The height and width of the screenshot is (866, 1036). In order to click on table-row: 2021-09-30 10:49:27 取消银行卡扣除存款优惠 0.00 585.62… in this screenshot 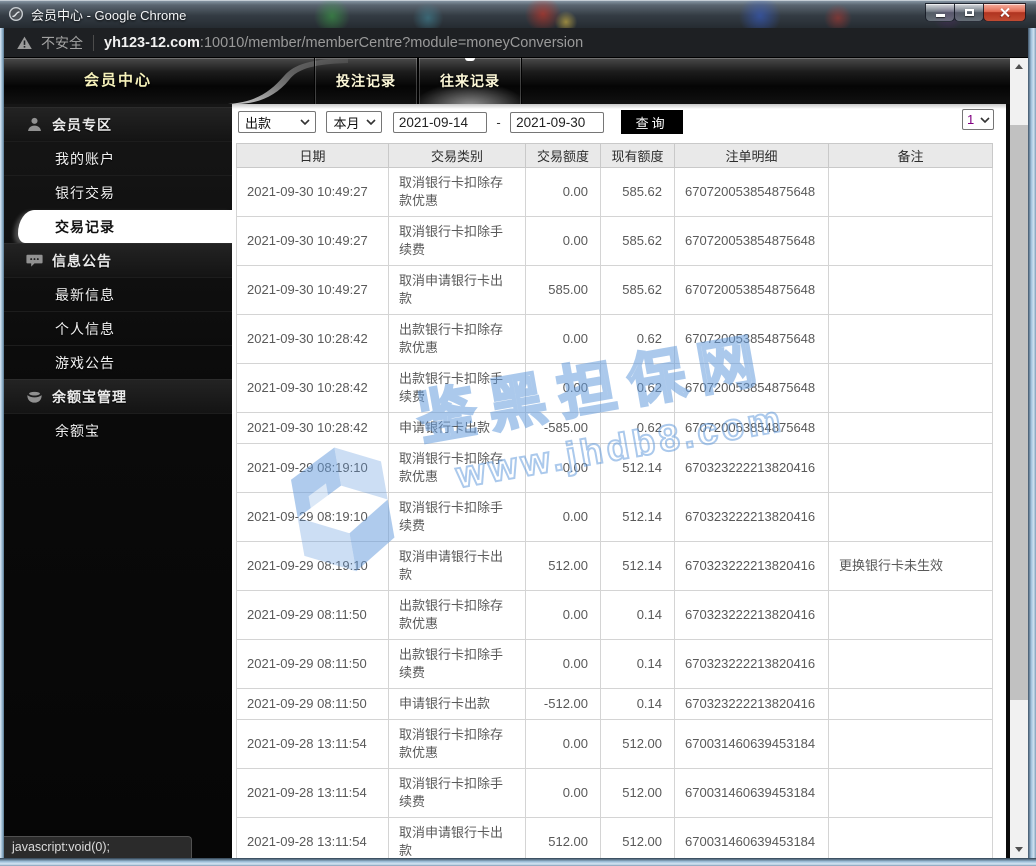, I will do `click(614, 192)`.